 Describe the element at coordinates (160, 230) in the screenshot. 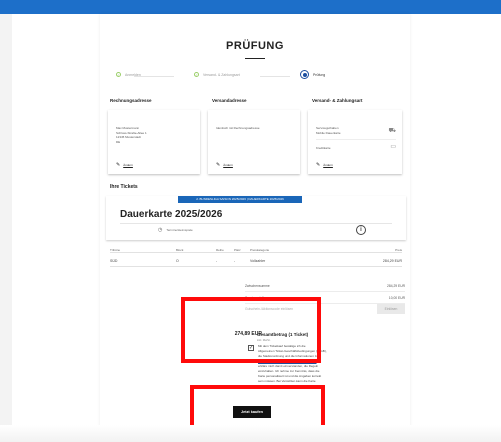

I see `clock-icon: ◷` at that location.